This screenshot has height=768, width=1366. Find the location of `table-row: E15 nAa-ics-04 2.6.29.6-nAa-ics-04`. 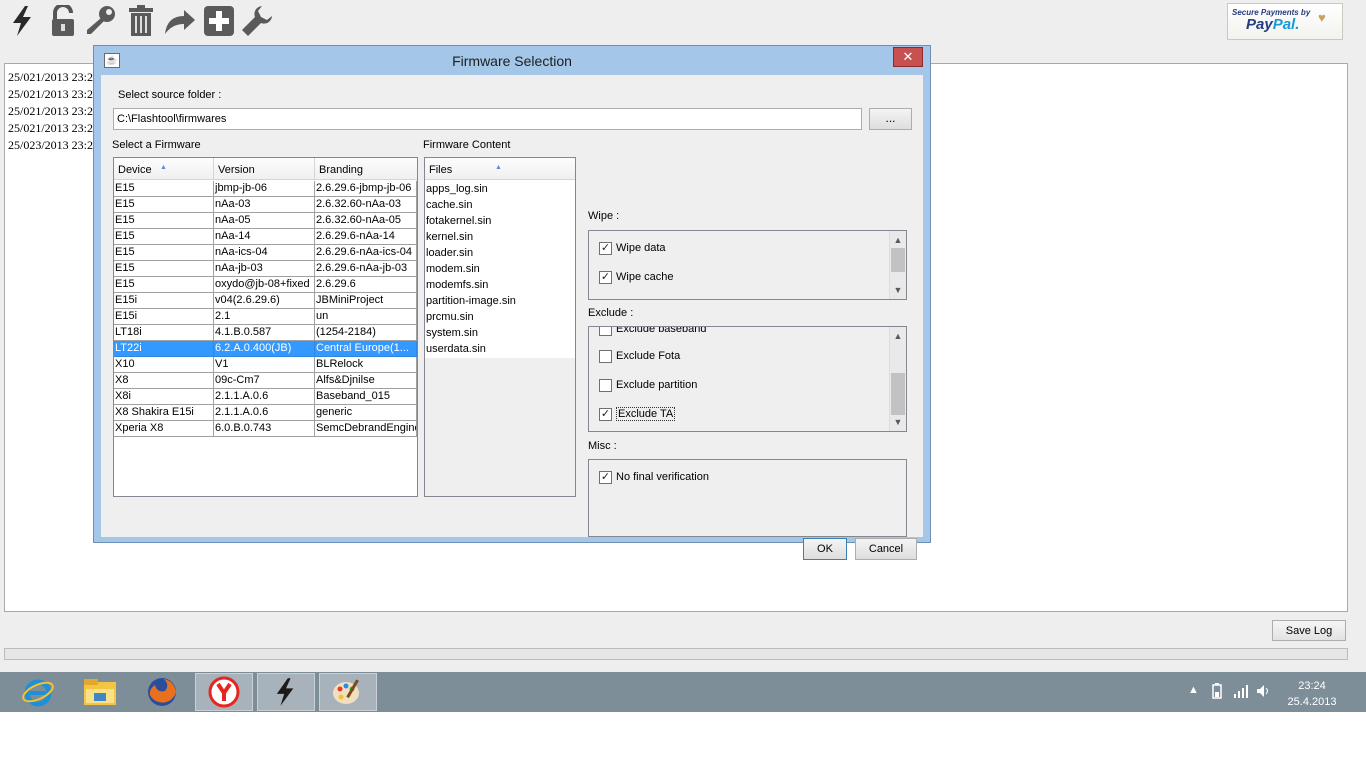

table-row: E15 nAa-ics-04 2.6.29.6-nAa-ics-04 is located at coordinates (265, 253).